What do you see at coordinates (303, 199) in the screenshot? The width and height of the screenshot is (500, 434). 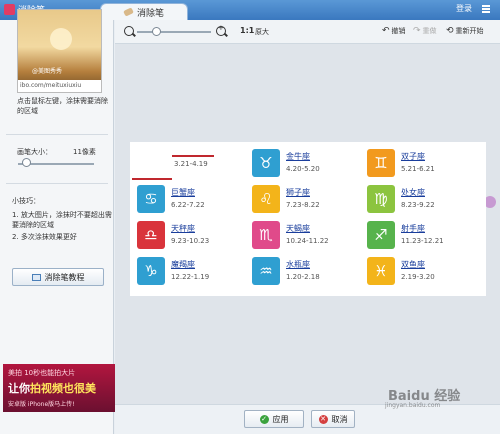 I see `zodiac-text: 狮子座 7.23-8.22` at bounding box center [303, 199].